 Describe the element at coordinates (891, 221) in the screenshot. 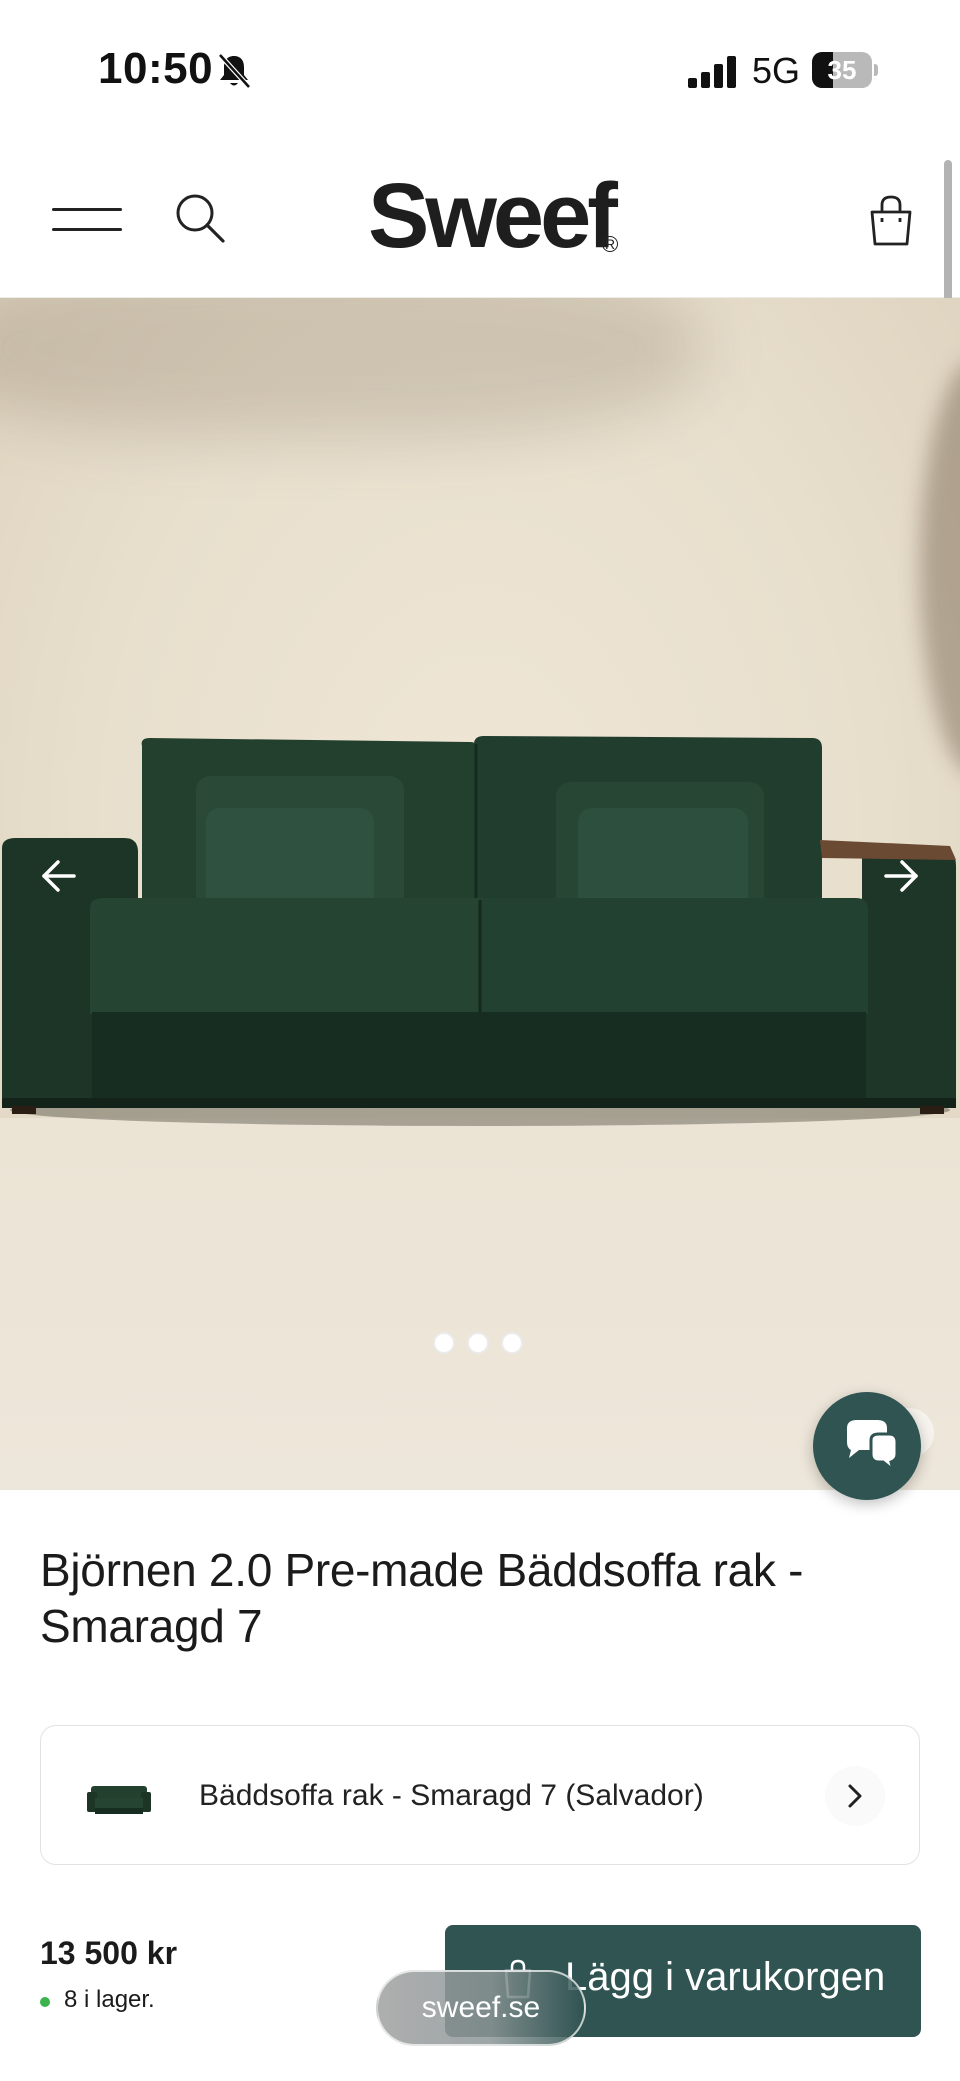

I see `shopping-bag-icon` at that location.